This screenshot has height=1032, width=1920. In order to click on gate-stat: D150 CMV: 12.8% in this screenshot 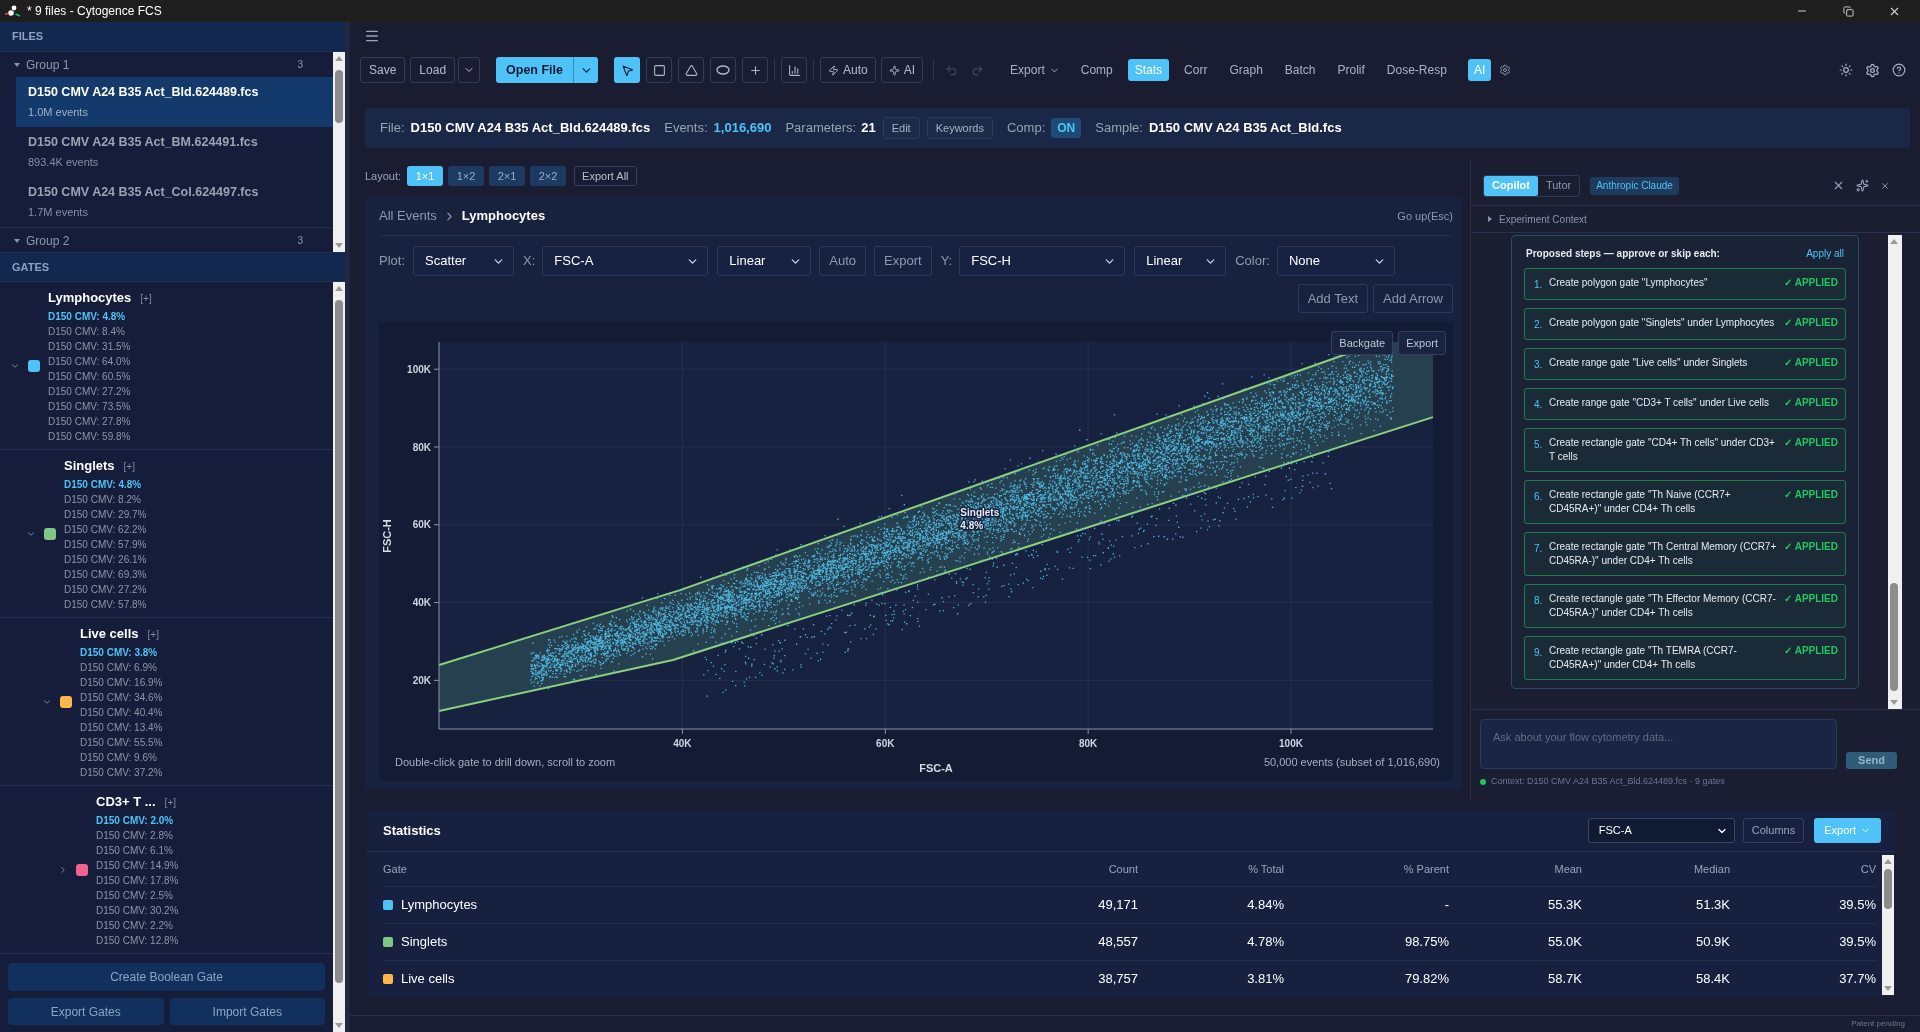, I will do `click(137, 941)`.